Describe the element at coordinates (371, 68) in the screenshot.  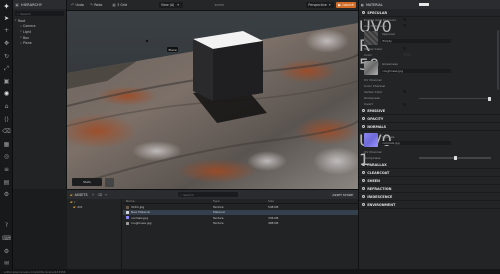
I see `glossiness-map-slot` at that location.